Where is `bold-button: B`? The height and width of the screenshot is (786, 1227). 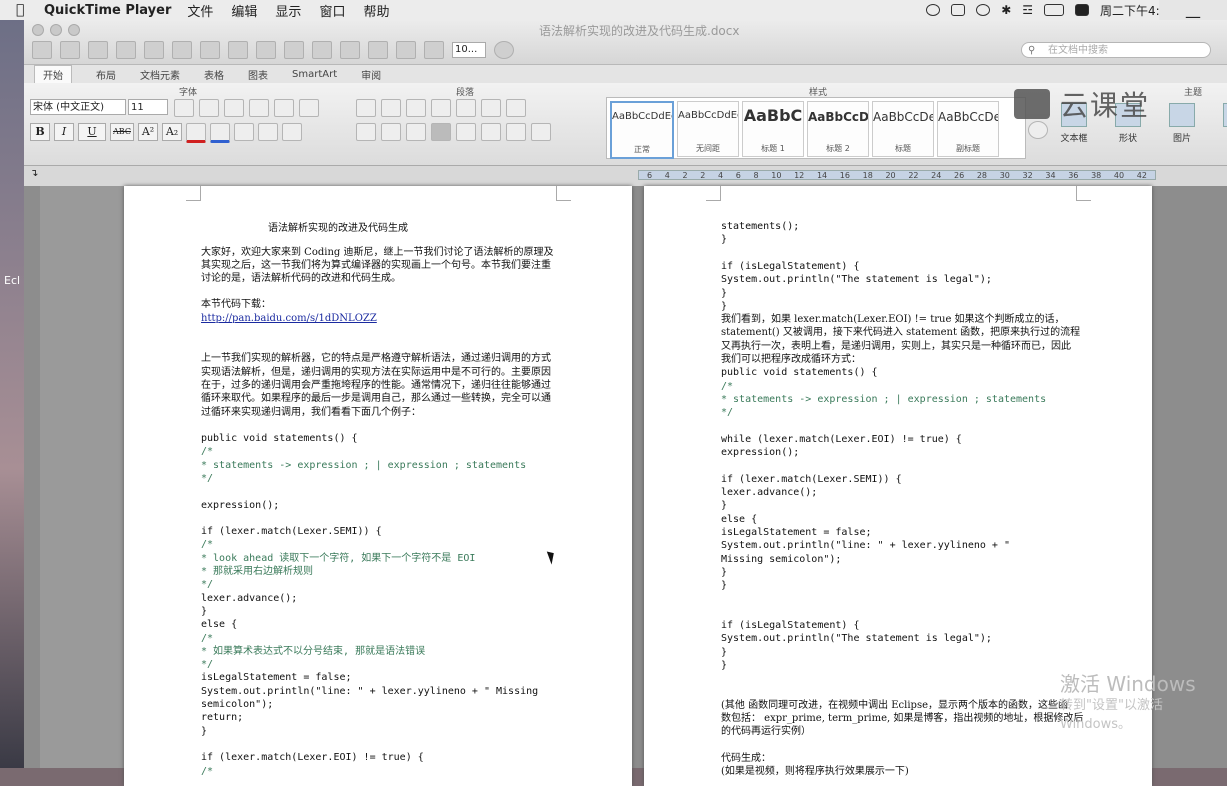 bold-button: B is located at coordinates (40, 132).